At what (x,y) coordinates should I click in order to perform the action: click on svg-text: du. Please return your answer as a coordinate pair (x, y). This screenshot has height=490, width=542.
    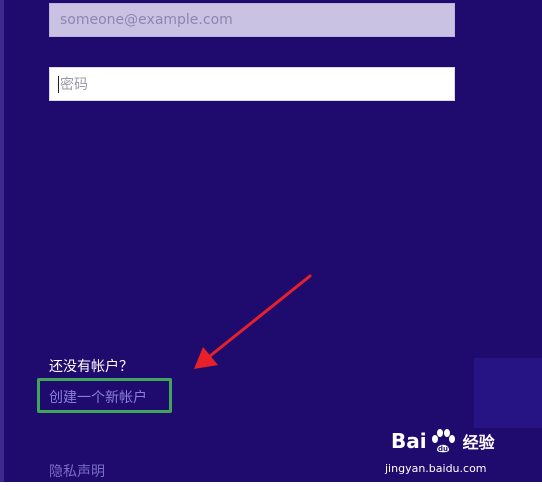
    Looking at the image, I should click on (443, 449).